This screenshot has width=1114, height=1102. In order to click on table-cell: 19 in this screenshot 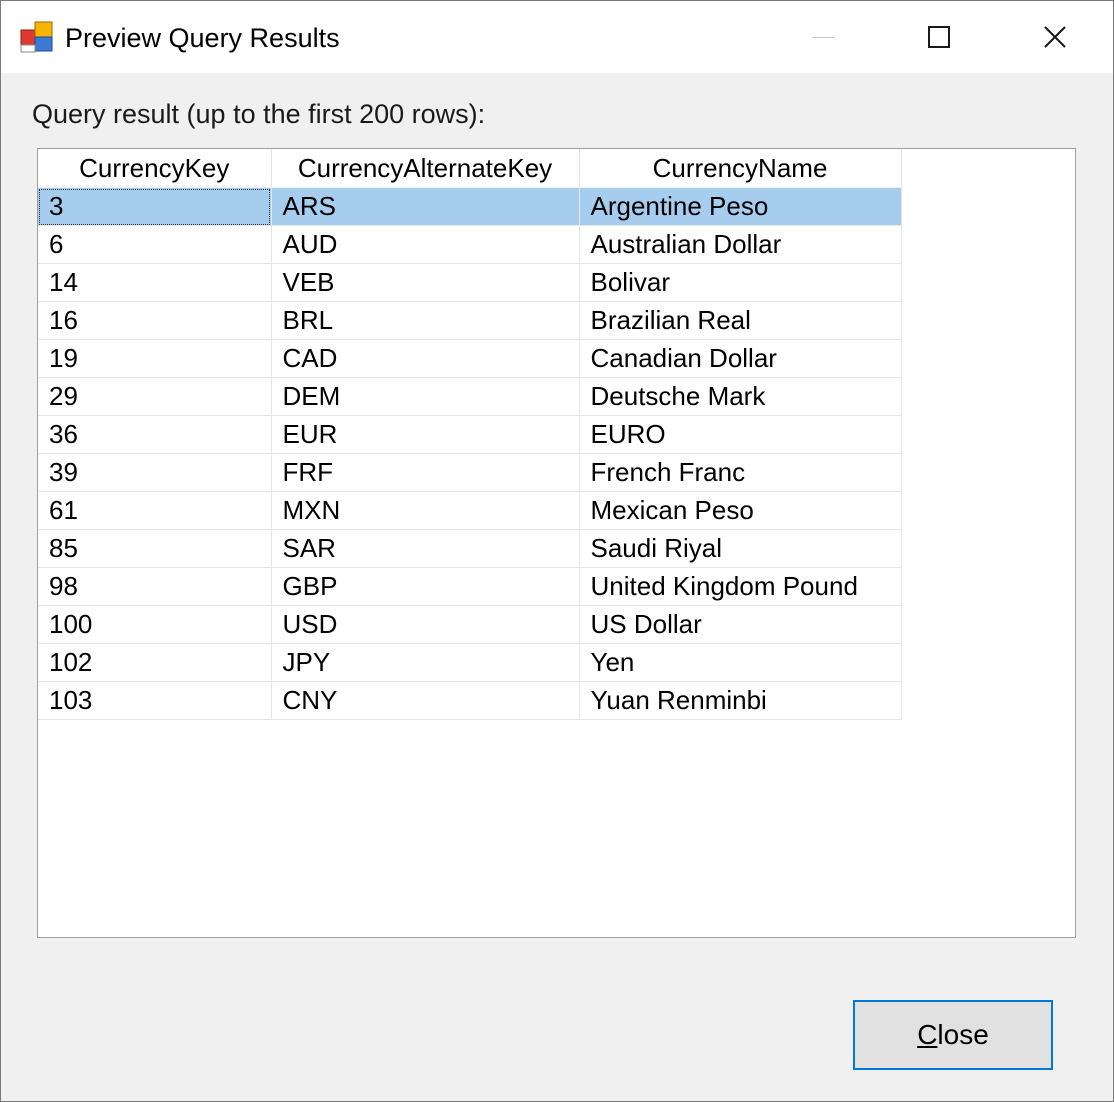, I will do `click(155, 358)`.